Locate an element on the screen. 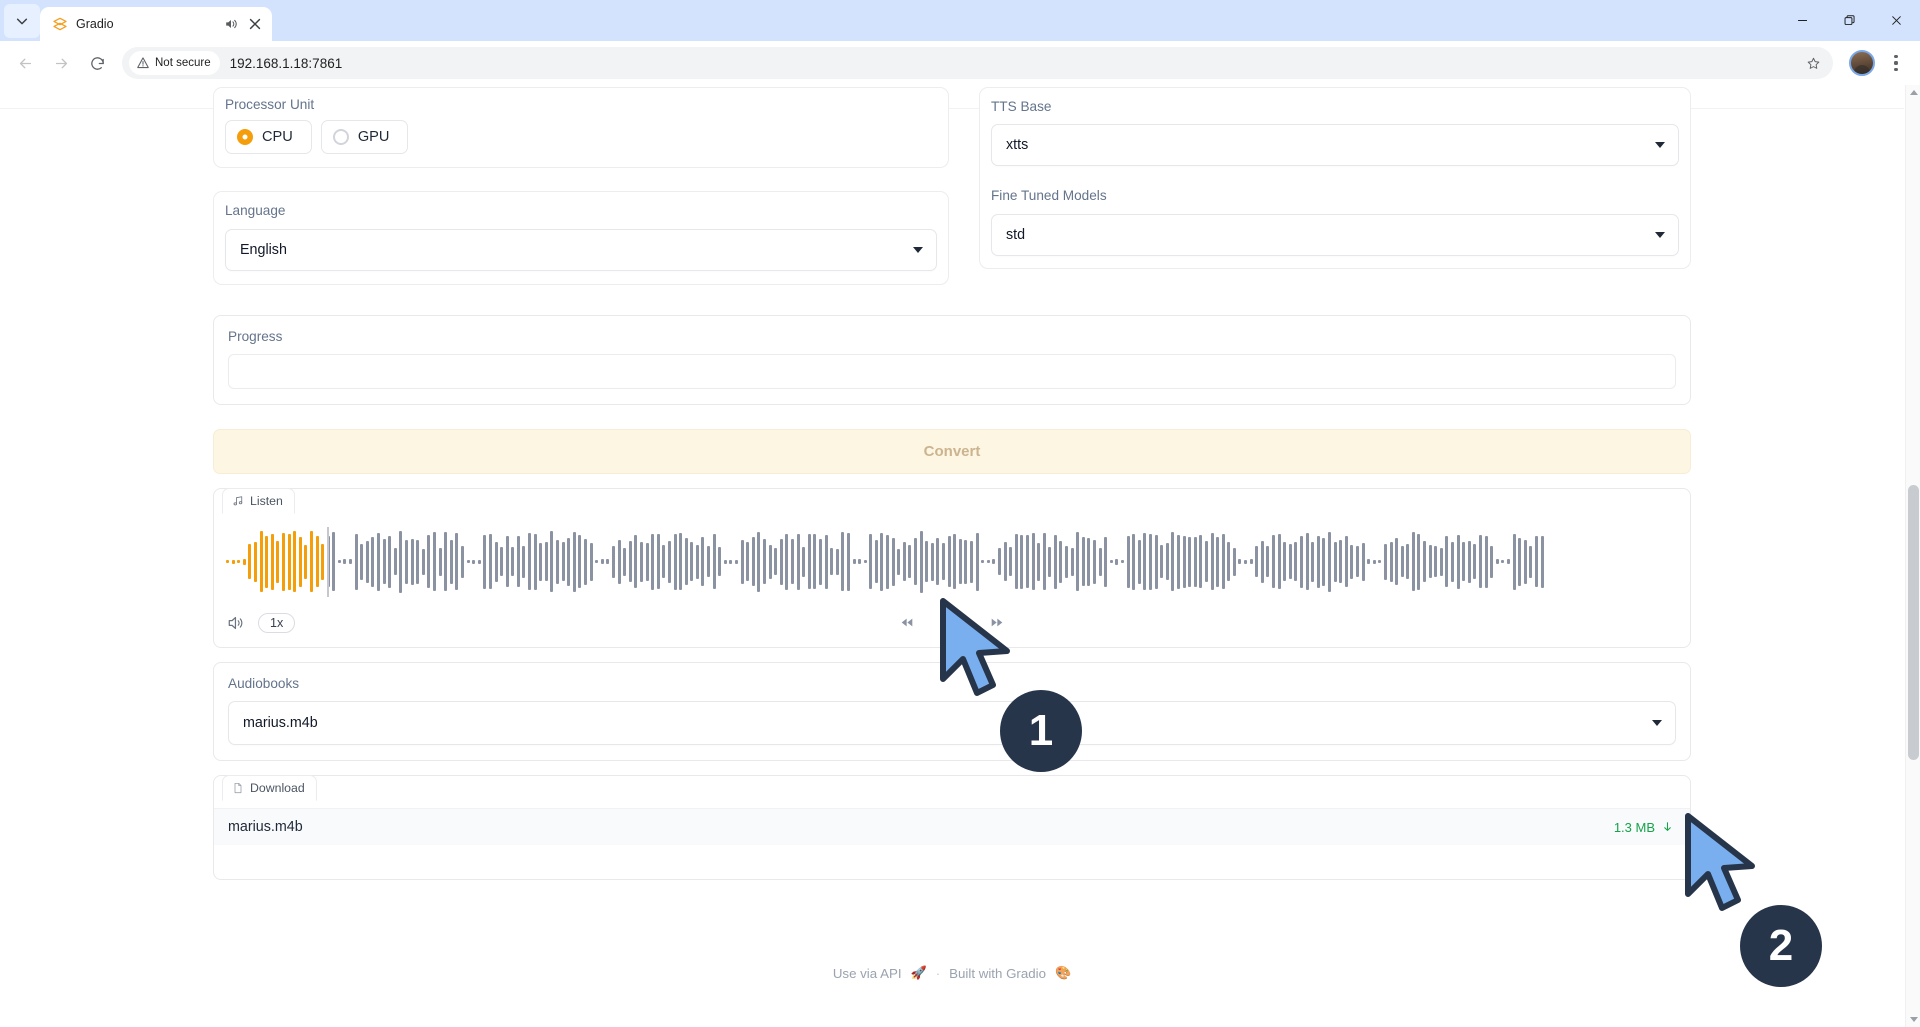 The height and width of the screenshot is (1027, 1920). radio-dot-icon is located at coordinates (340, 137).